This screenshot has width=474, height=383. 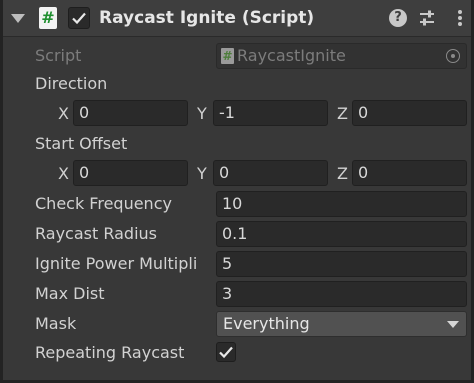 I want to click on repeating-raycast-checkbox, so click(x=226, y=352).